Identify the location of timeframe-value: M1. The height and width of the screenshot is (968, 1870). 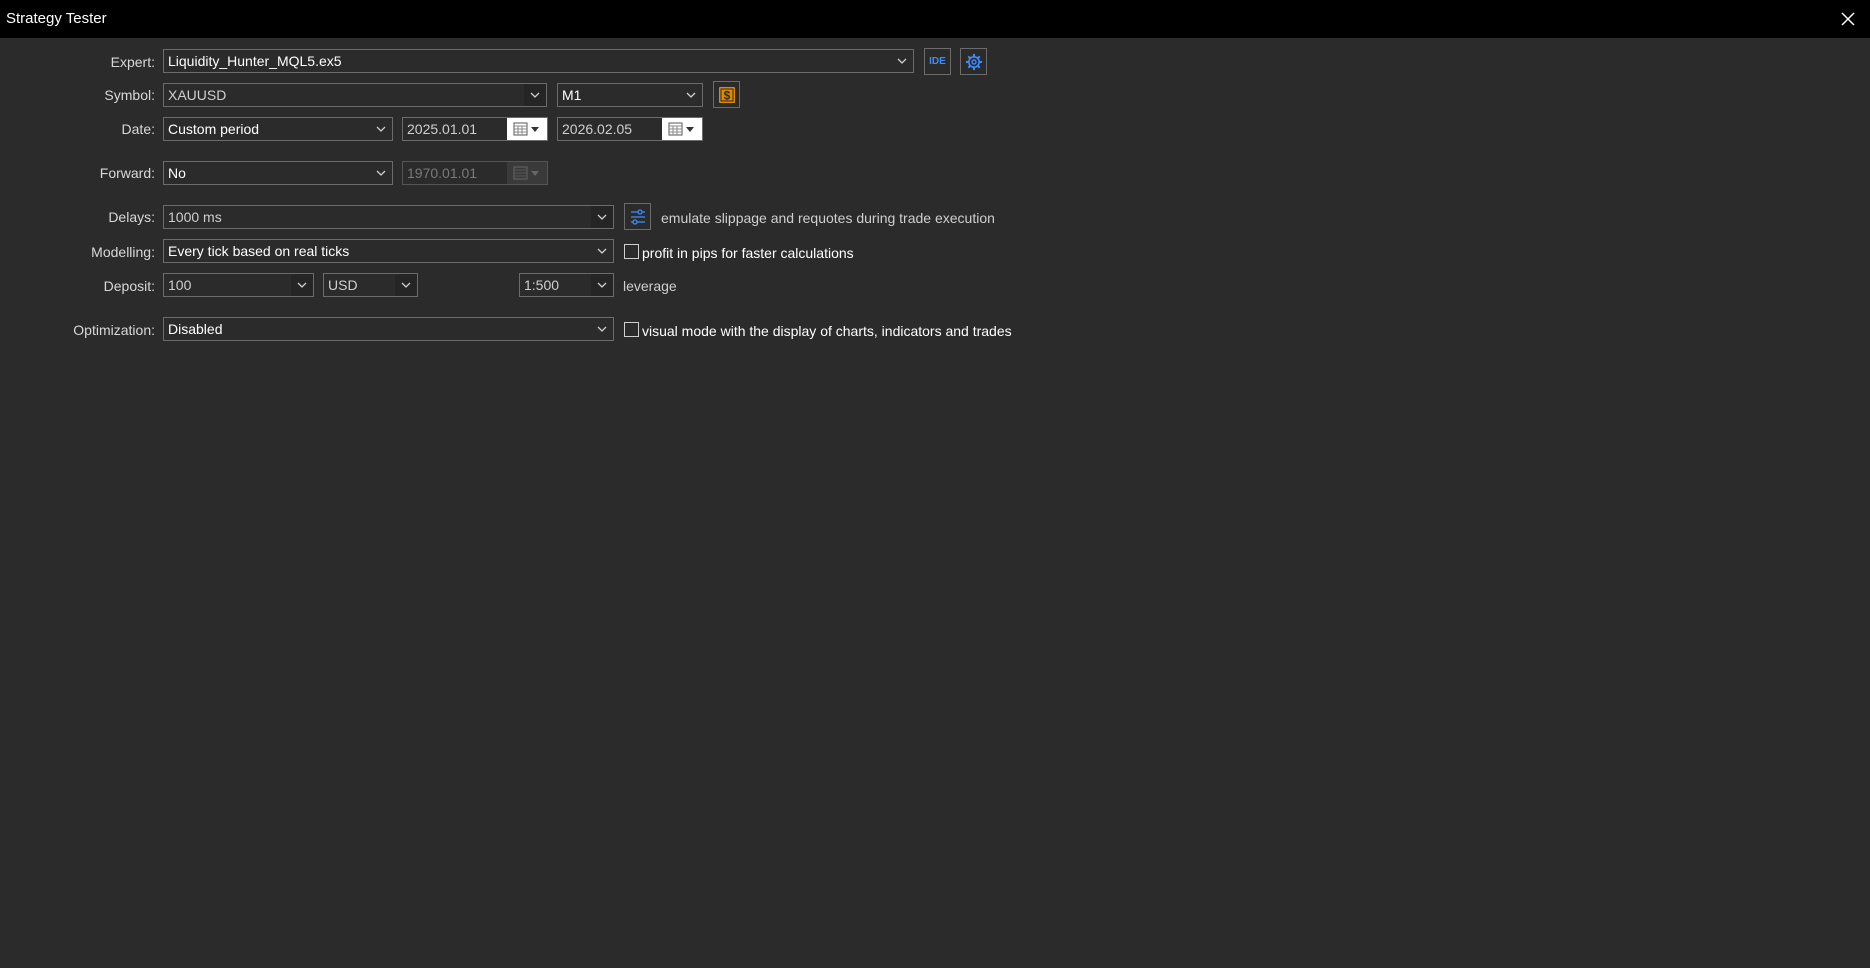
(572, 95).